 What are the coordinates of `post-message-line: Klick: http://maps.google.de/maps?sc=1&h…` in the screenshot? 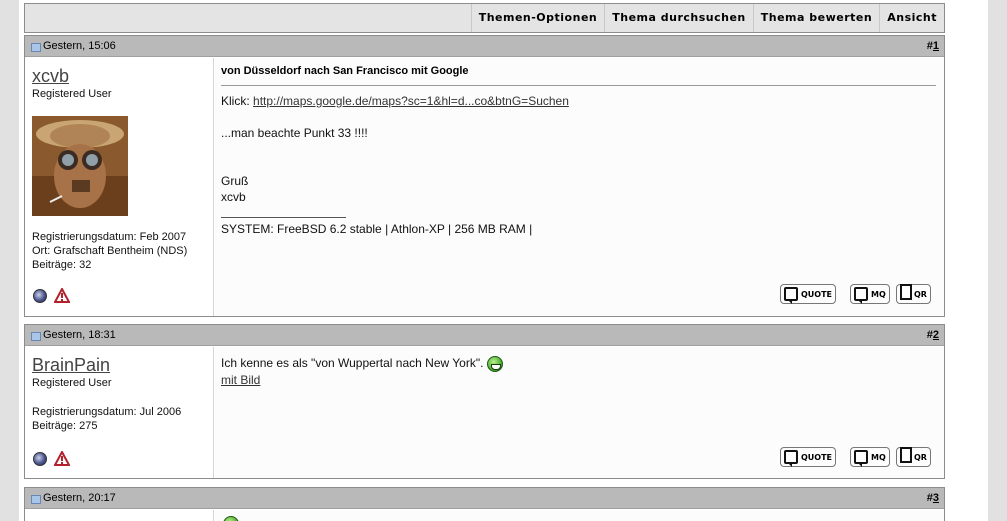 It's located at (395, 101).